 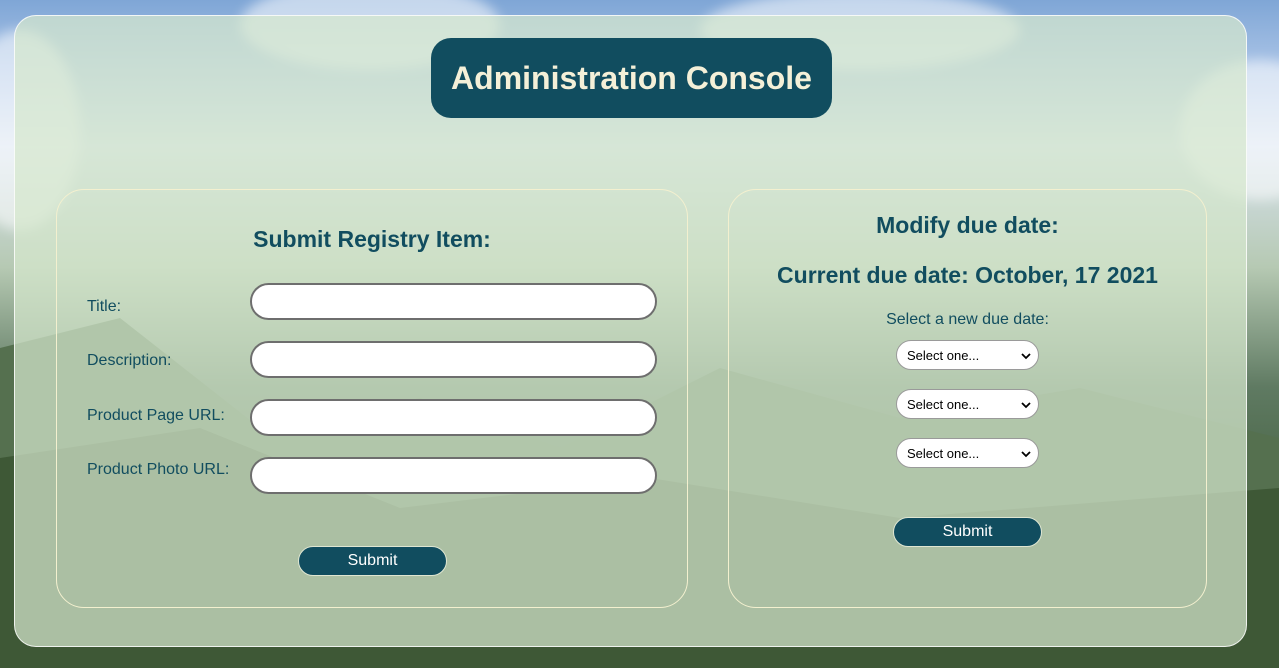 I want to click on product-photo-url-label: Product Photo URL:, so click(x=158, y=469).